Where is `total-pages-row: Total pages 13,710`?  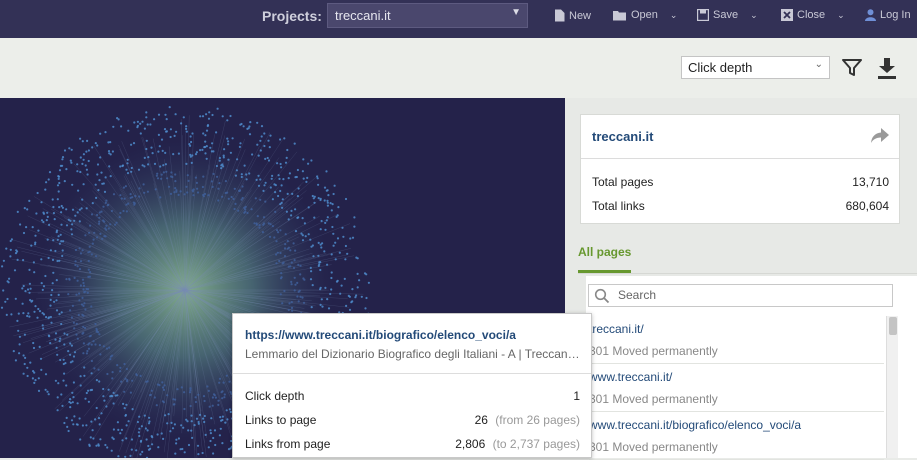
total-pages-row: Total pages 13,710 is located at coordinates (740, 182).